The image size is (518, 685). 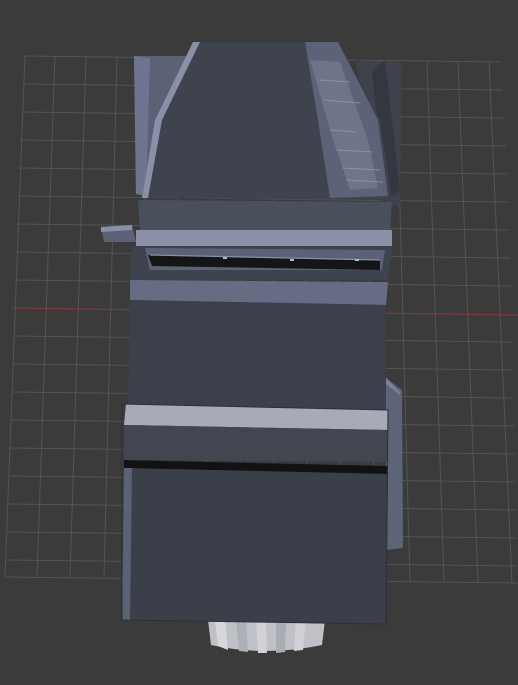 I want to click on jaw-block, so click(x=261, y=240).